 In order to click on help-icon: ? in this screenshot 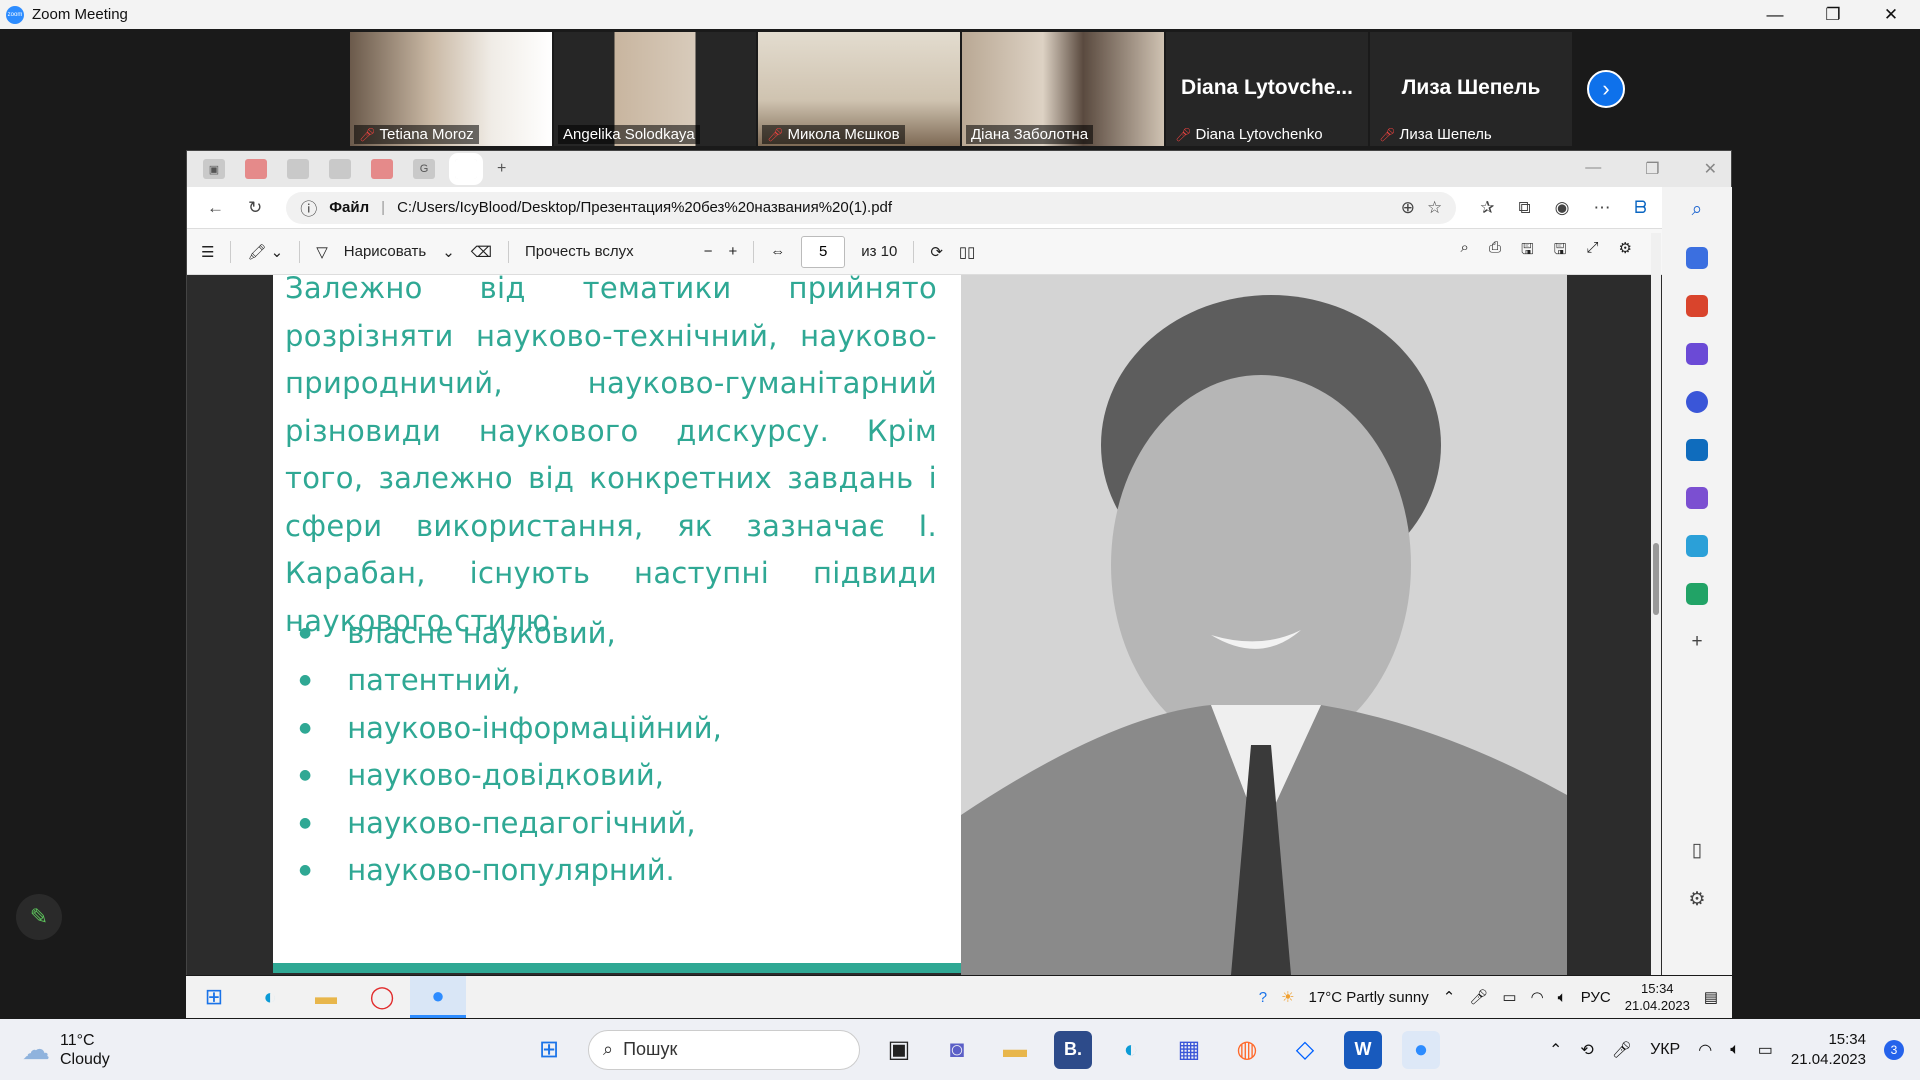, I will do `click(1263, 997)`.